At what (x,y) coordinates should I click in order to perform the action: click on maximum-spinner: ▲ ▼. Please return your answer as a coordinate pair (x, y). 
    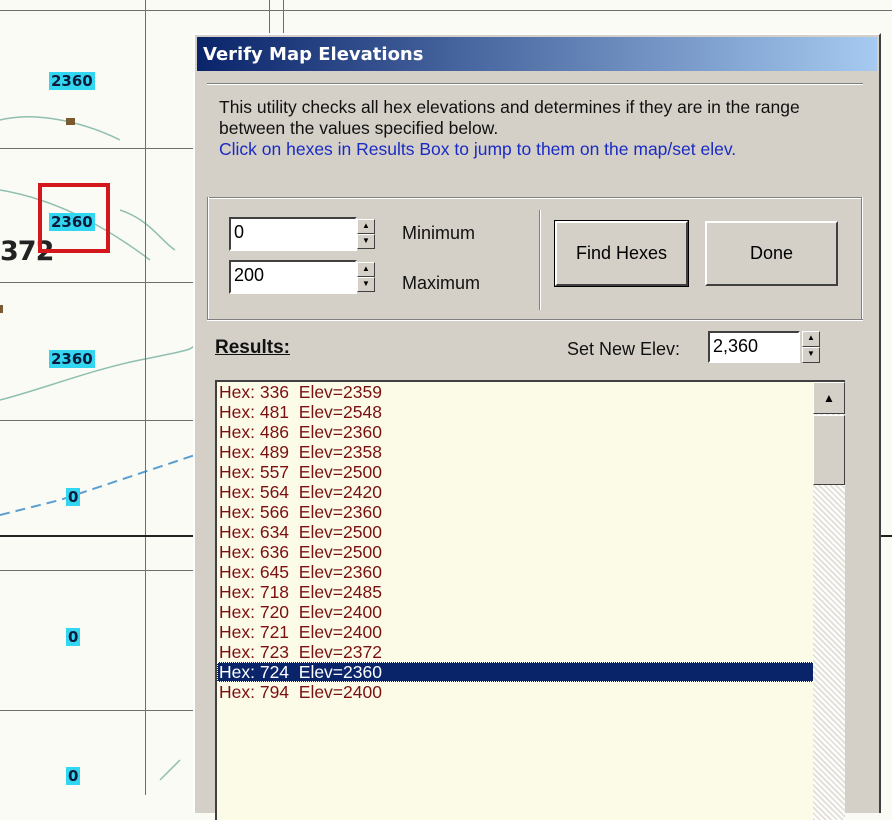
    Looking at the image, I should click on (366, 277).